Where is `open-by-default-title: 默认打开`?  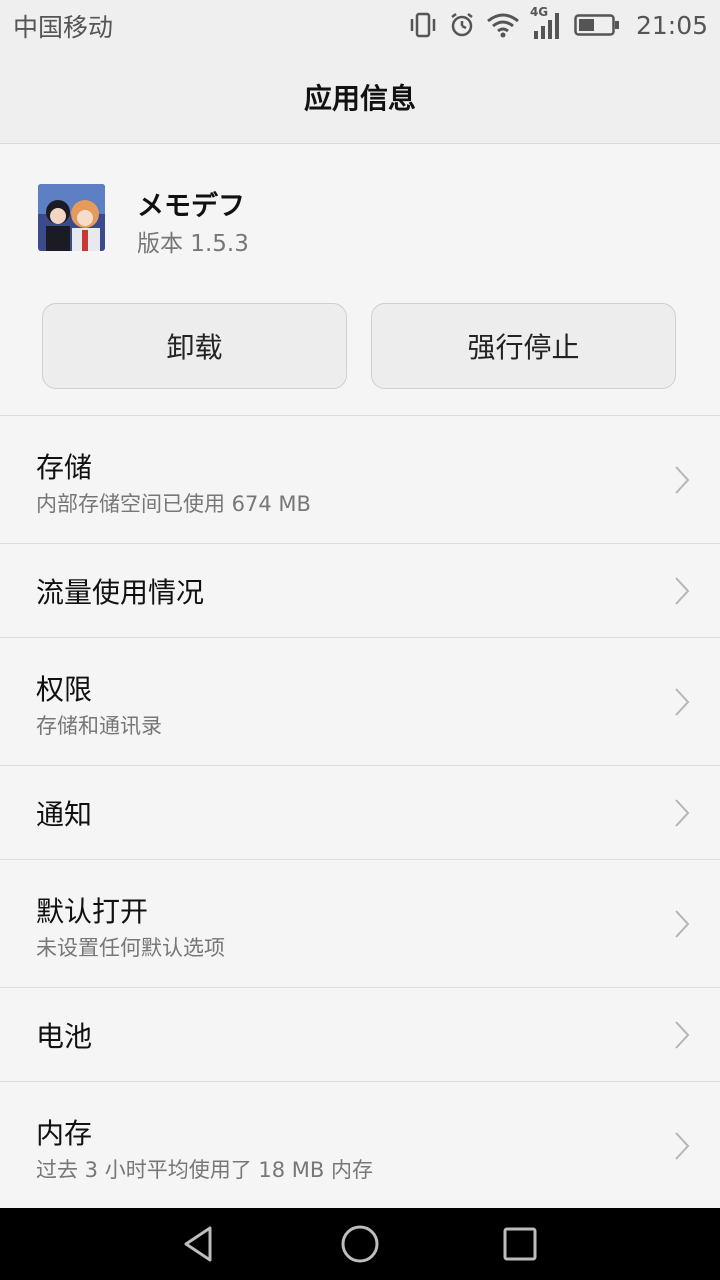
open-by-default-title: 默认打开 is located at coordinates (92, 911).